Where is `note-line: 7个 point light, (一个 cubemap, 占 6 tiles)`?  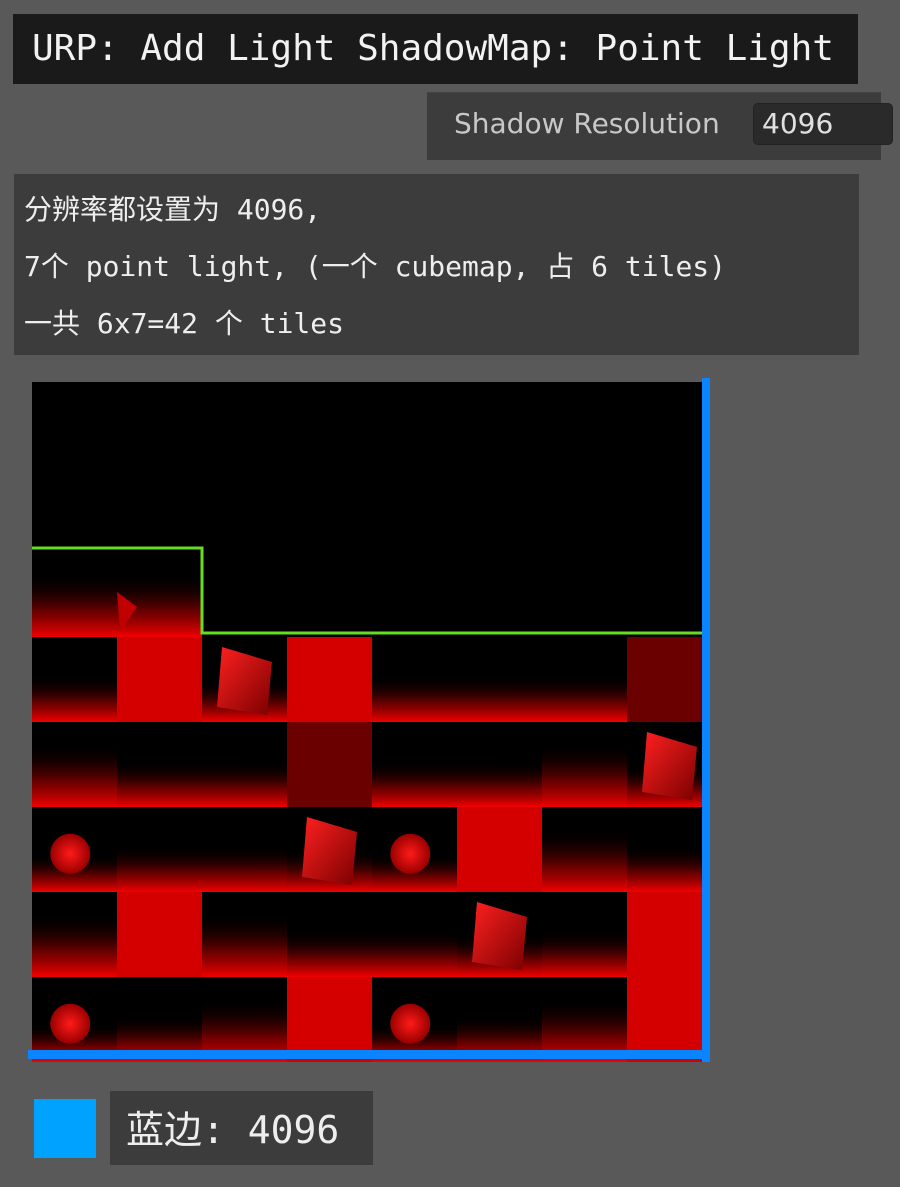 note-line: 7个 point light, (一个 cubemap, 占 6 tiles) is located at coordinates (375, 266).